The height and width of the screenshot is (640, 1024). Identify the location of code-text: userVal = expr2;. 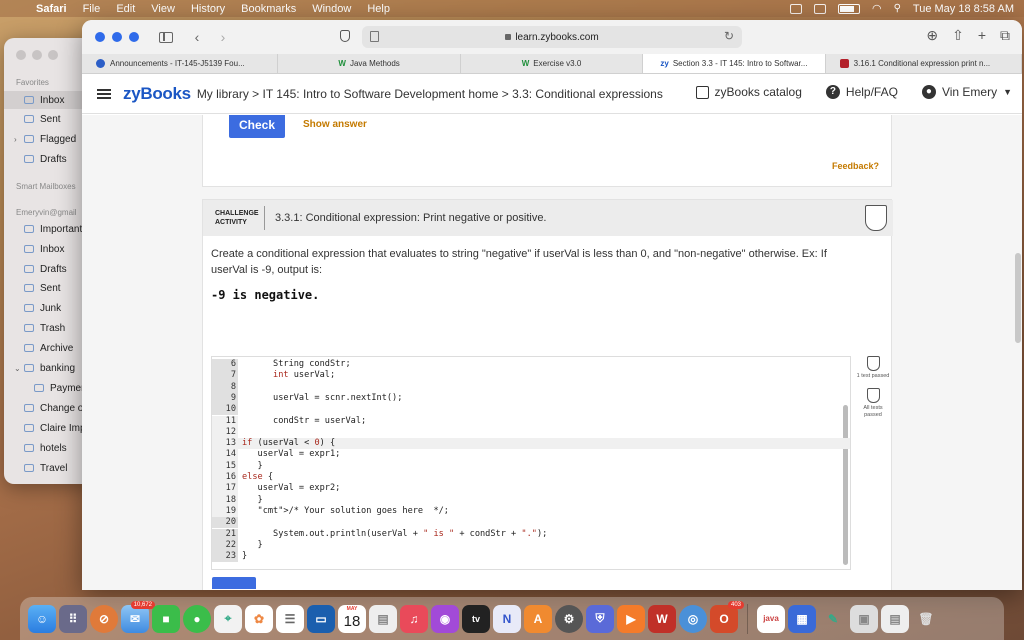
(289, 488).